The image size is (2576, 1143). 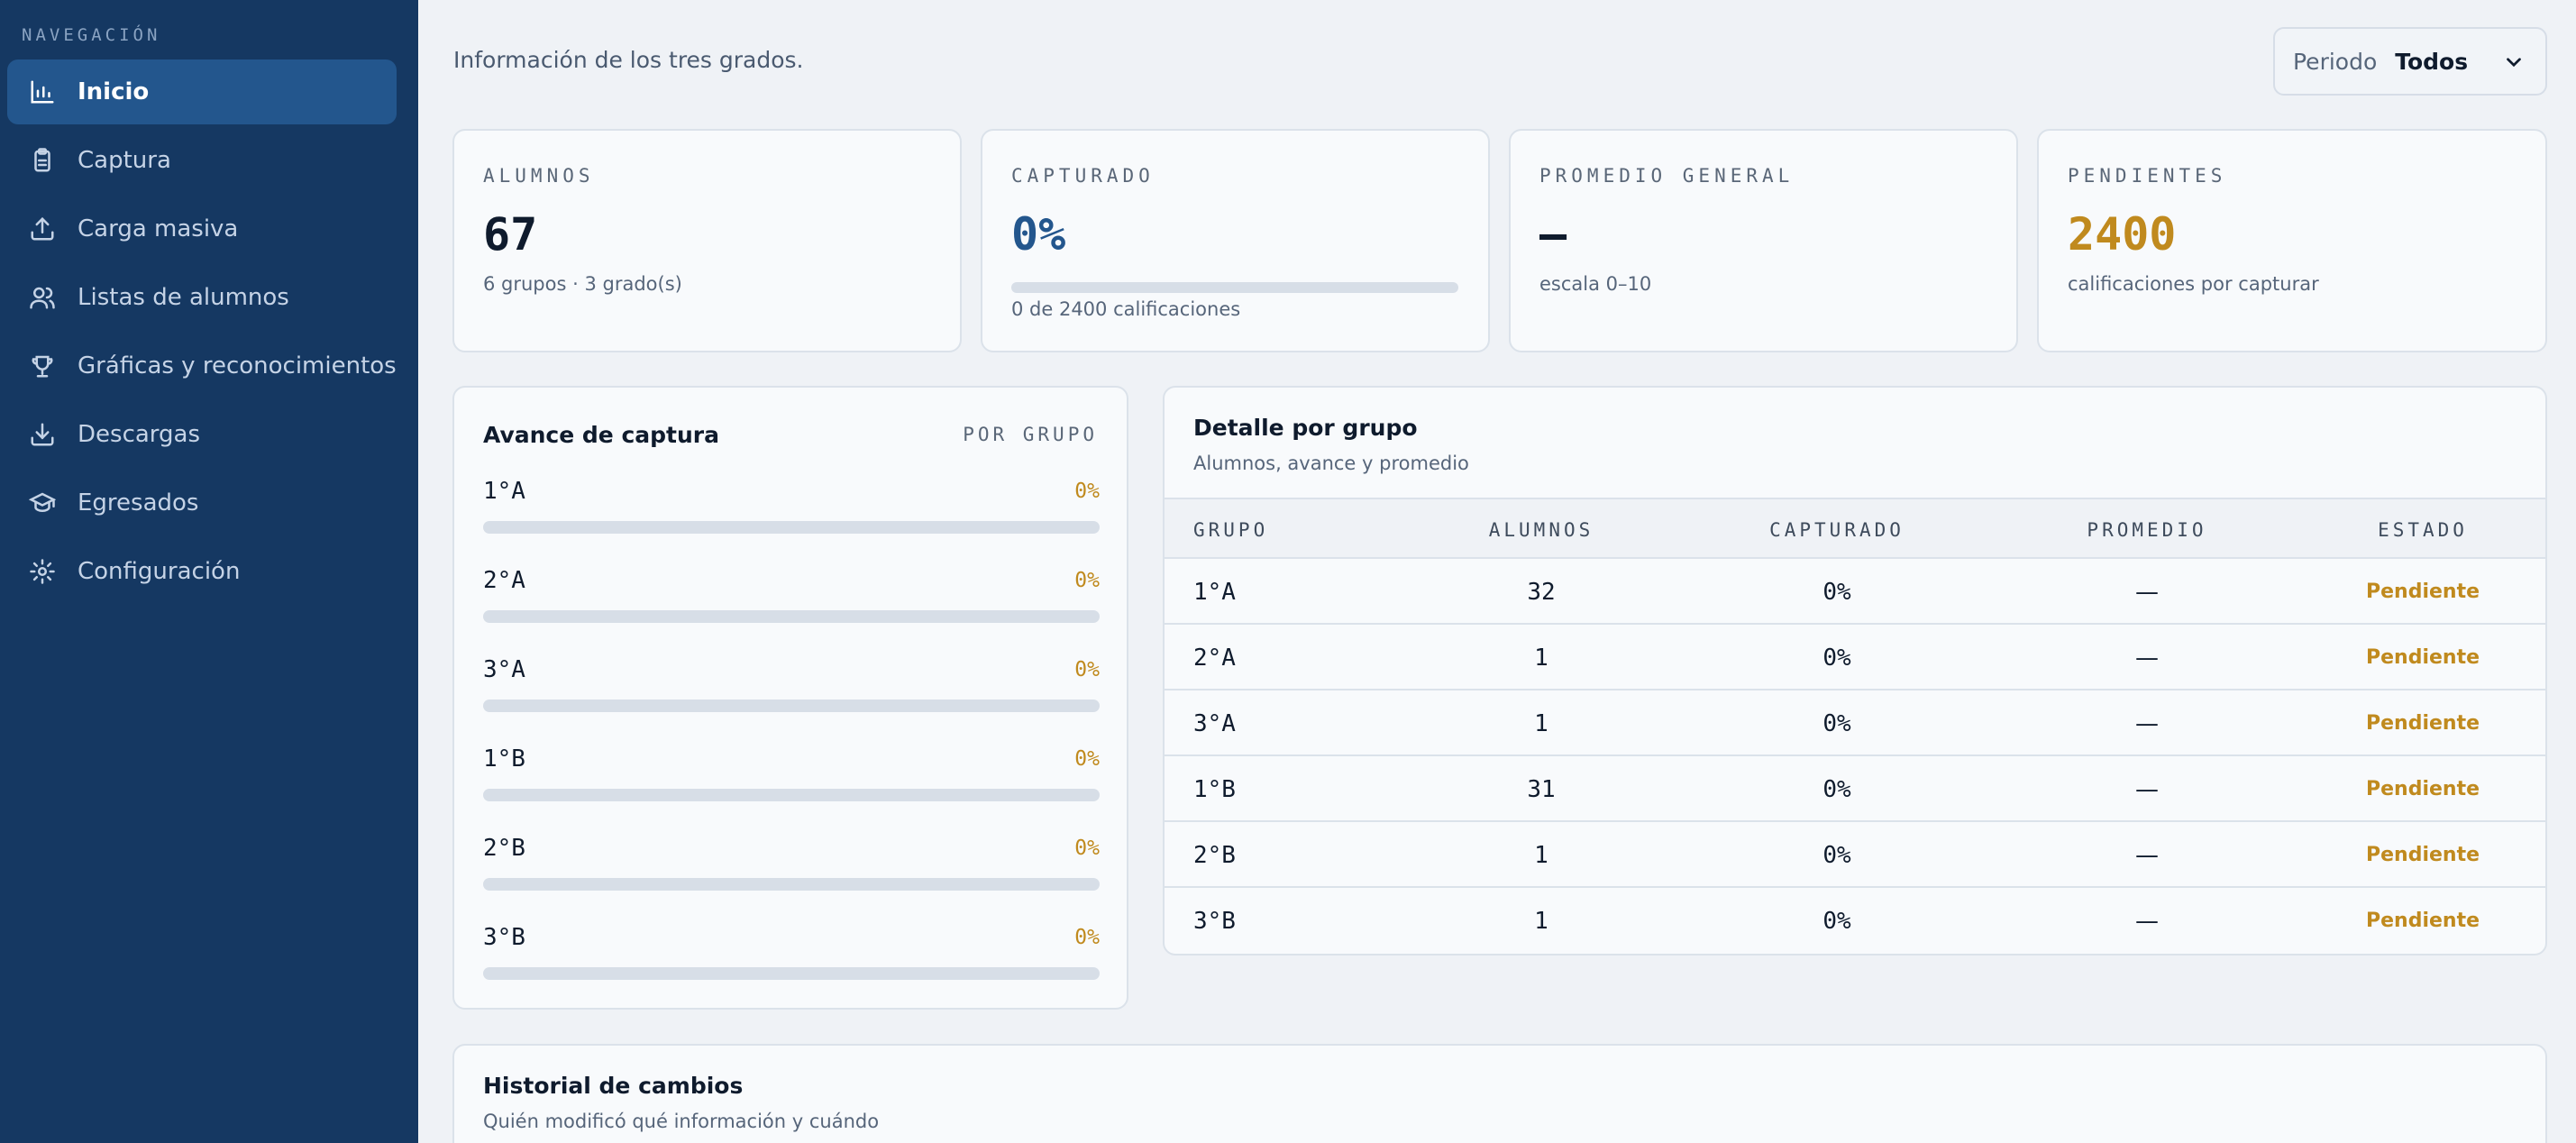 What do you see at coordinates (504, 848) in the screenshot?
I see `group-label: 2°B` at bounding box center [504, 848].